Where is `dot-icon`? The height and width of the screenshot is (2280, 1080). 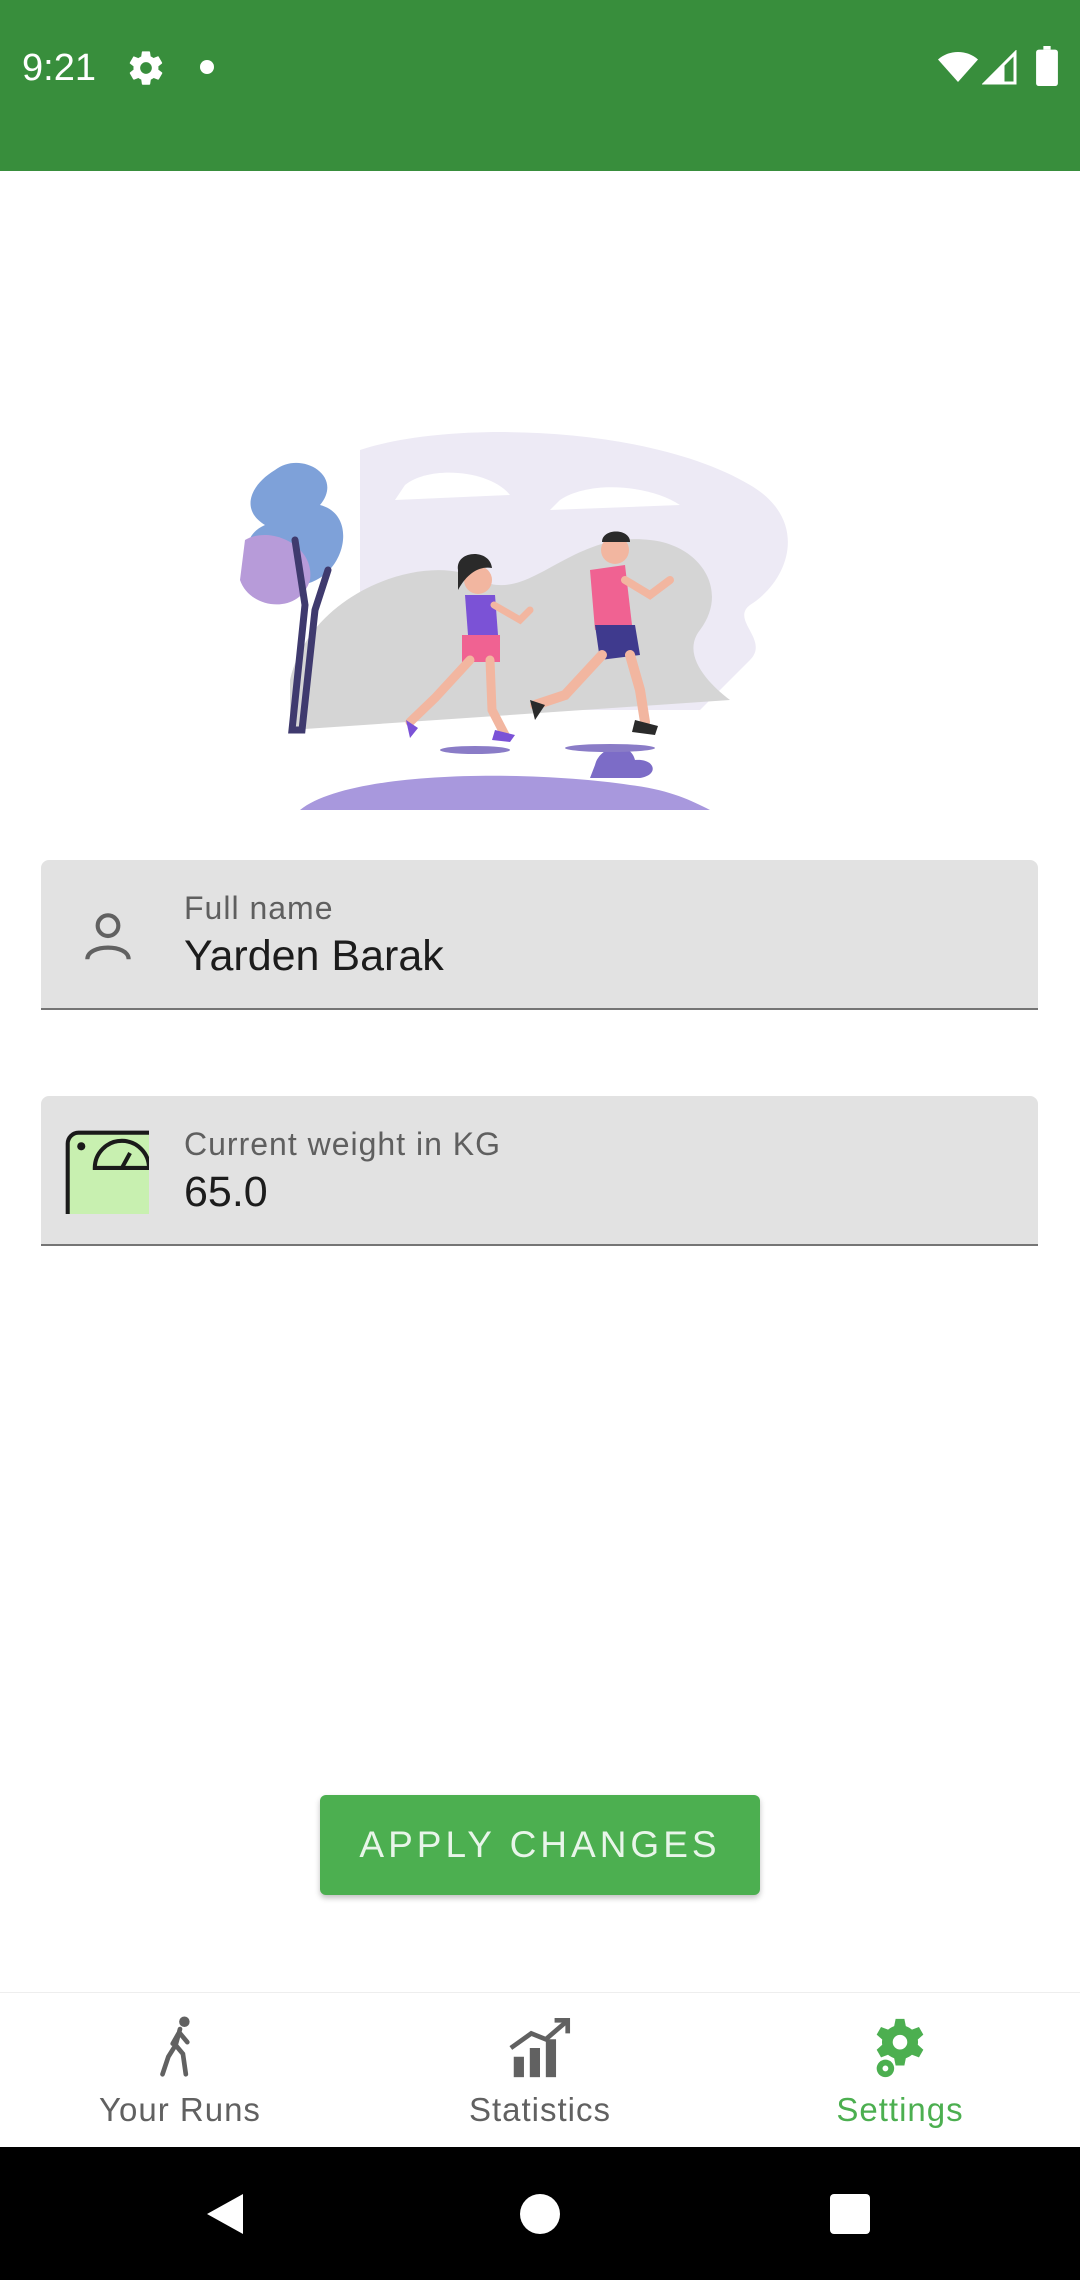 dot-icon is located at coordinates (207, 67).